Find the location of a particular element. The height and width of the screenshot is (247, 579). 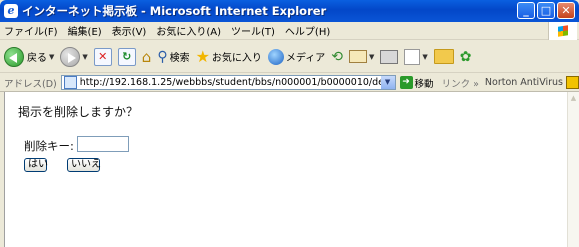

folder-icon is located at coordinates (443, 56).